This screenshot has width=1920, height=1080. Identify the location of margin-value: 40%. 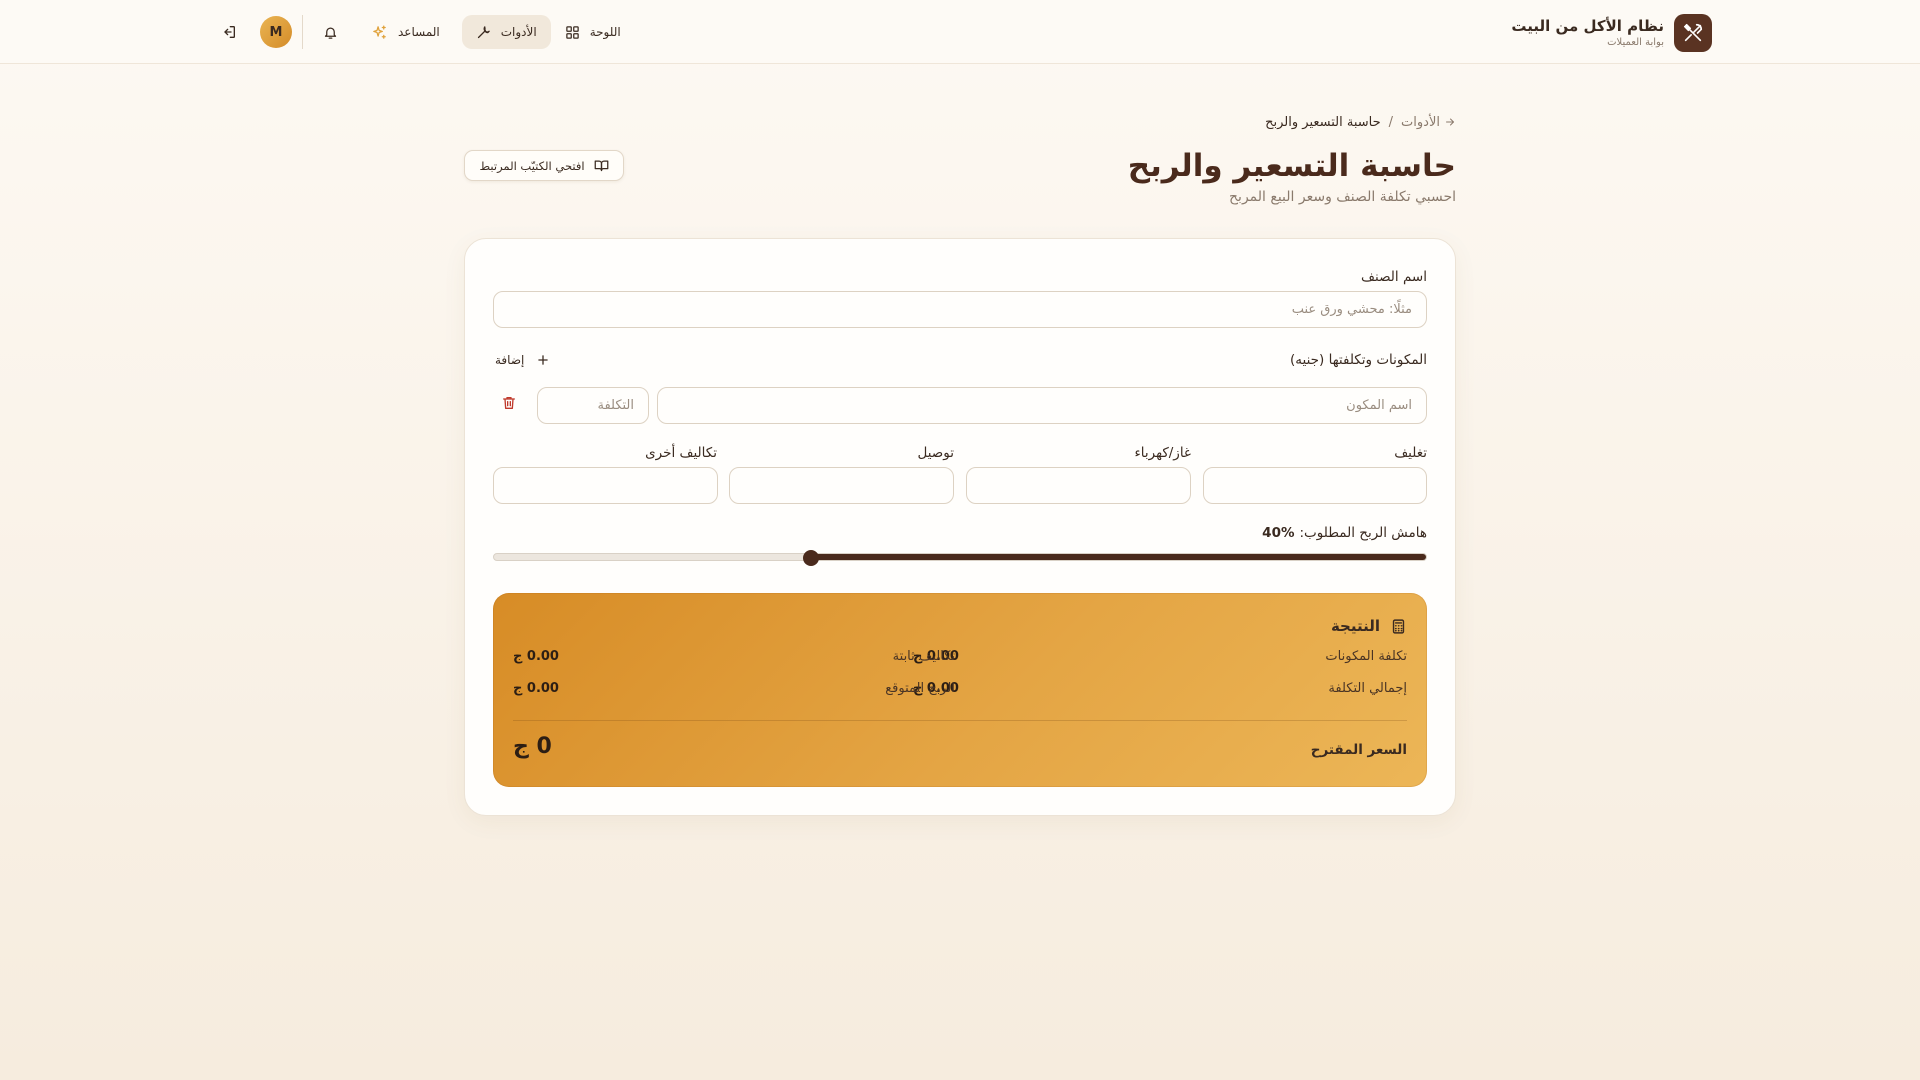
(1278, 533).